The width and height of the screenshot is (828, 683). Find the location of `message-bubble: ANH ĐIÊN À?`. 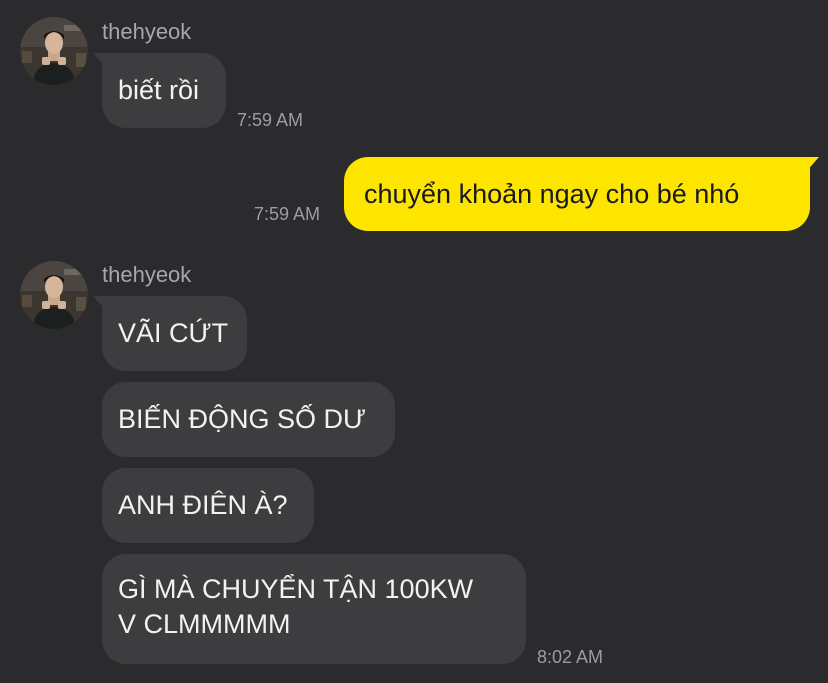

message-bubble: ANH ĐIÊN À? is located at coordinates (208, 505).